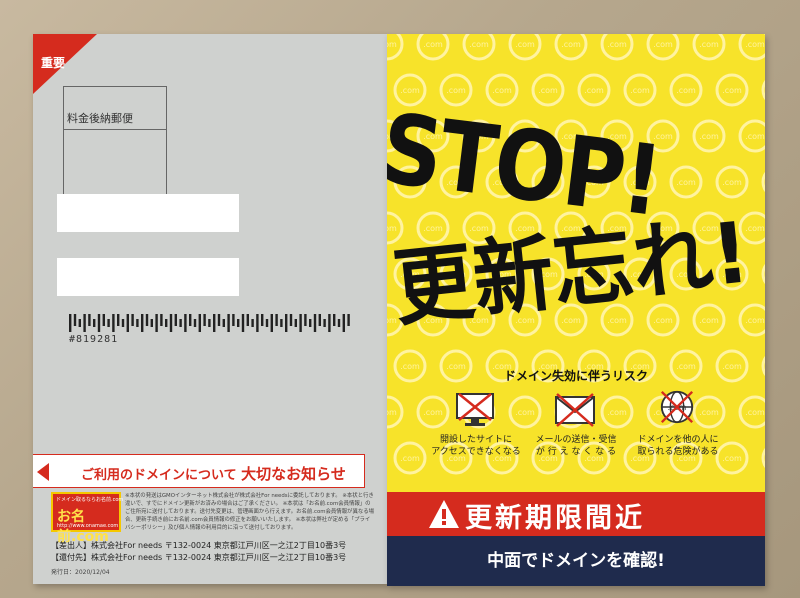  Describe the element at coordinates (80, 572) in the screenshot. I see `issued-date: 発行日：2020/12/04` at that location.